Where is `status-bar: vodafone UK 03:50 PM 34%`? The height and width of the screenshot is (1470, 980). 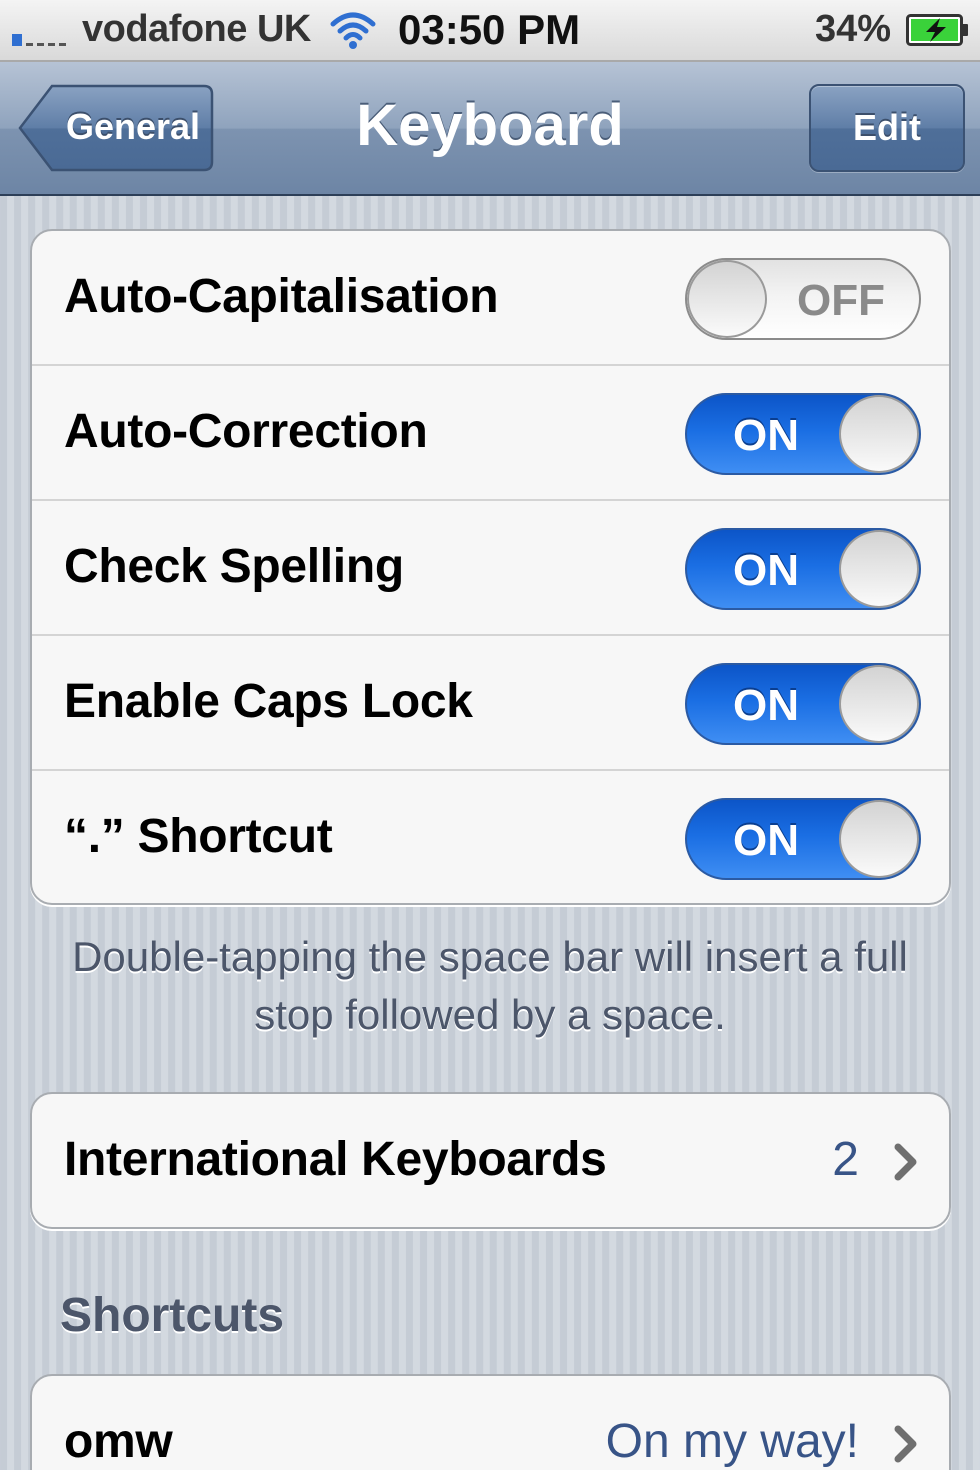
status-bar: vodafone UK 03:50 PM 34% is located at coordinates (490, 31).